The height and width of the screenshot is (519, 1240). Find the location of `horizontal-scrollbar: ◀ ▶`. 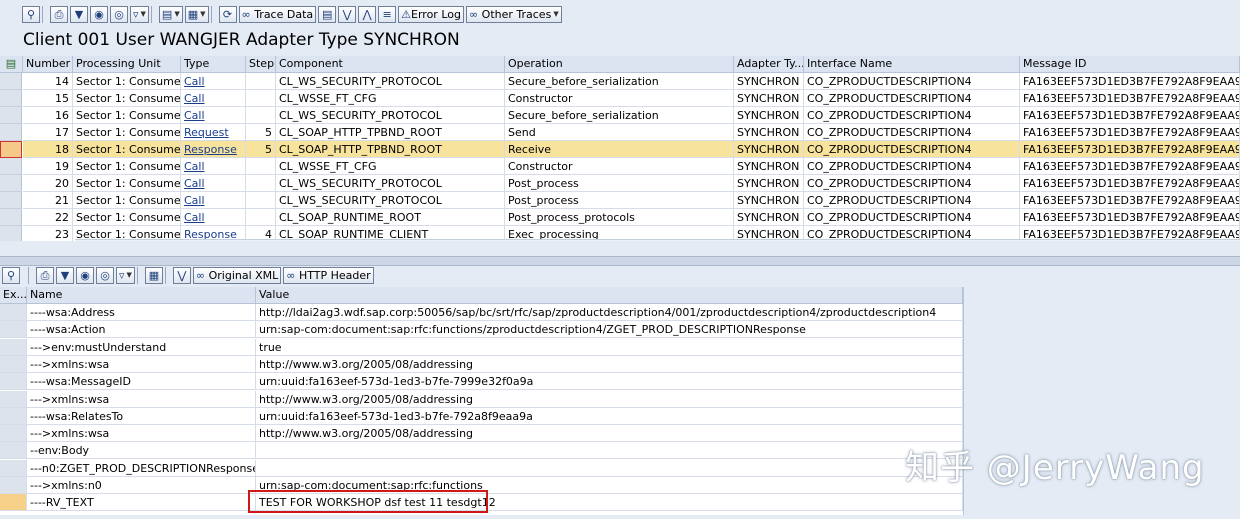

horizontal-scrollbar: ◀ ▶ is located at coordinates (657, 240).